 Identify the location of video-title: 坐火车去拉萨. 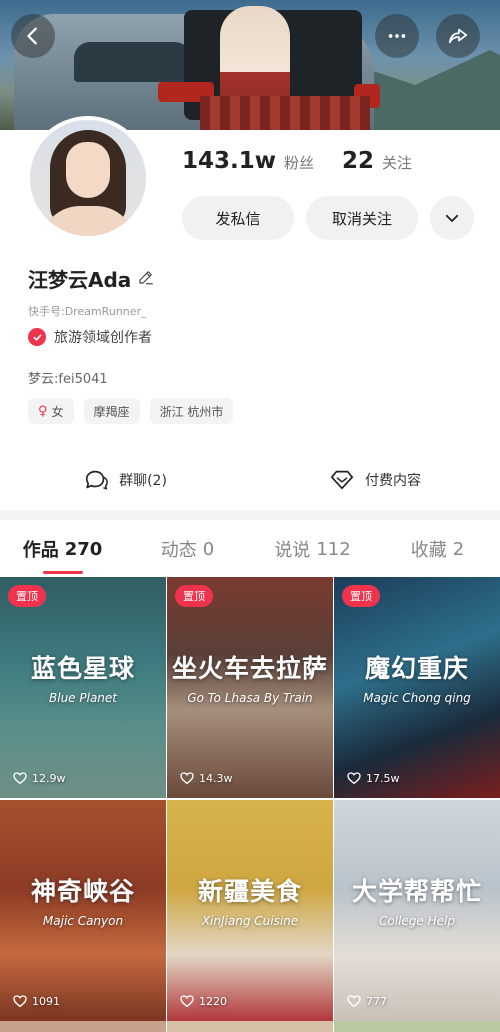
(249, 668).